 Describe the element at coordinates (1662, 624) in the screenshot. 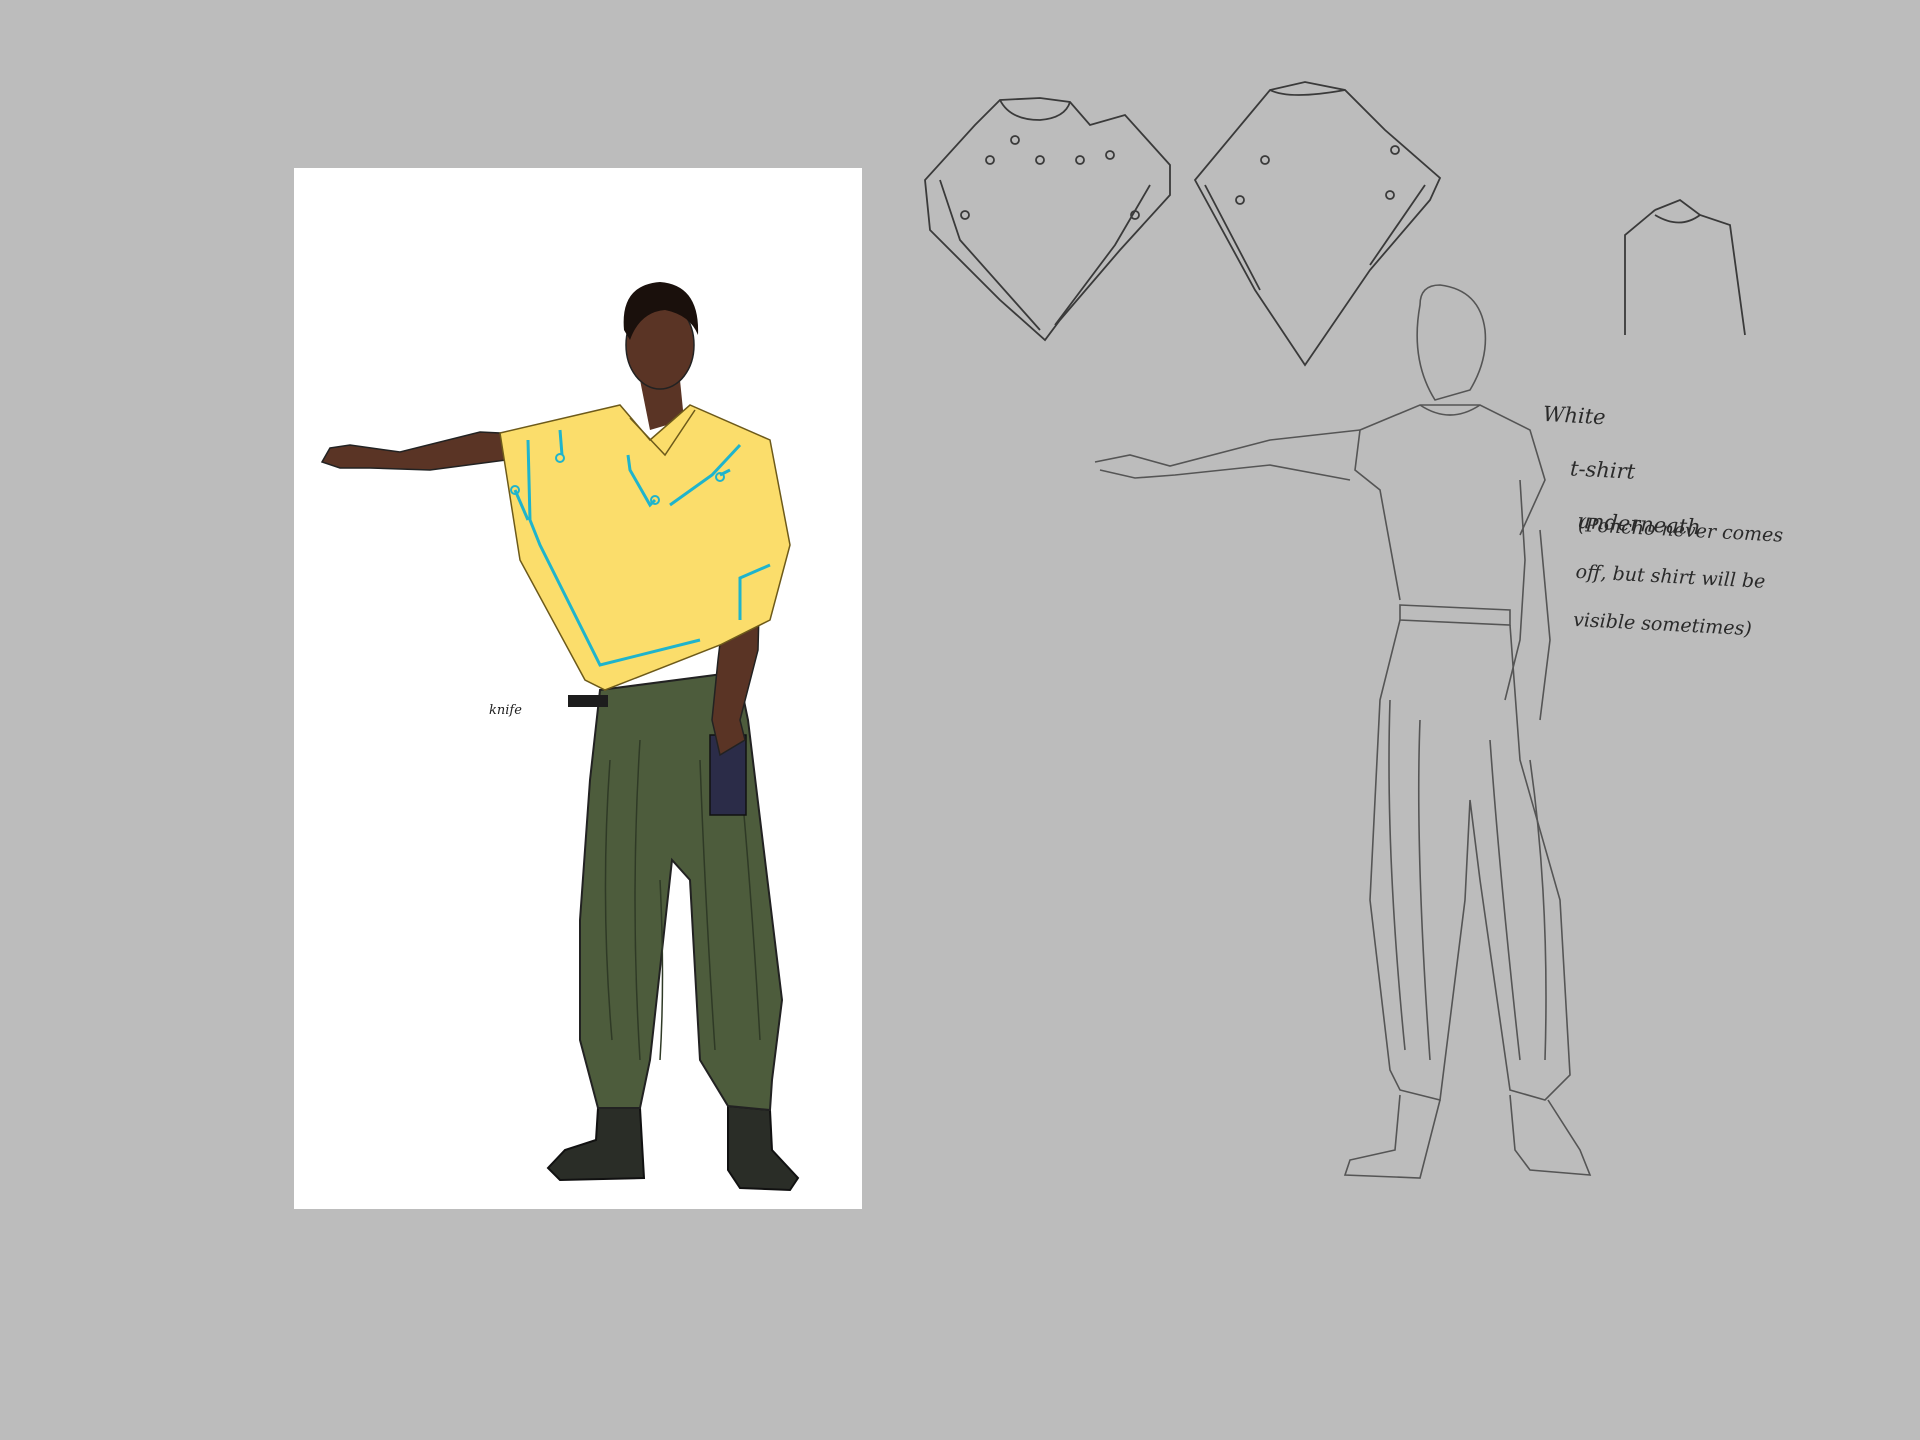

I see `poncho-note-line-3: visible sometimes)` at that location.